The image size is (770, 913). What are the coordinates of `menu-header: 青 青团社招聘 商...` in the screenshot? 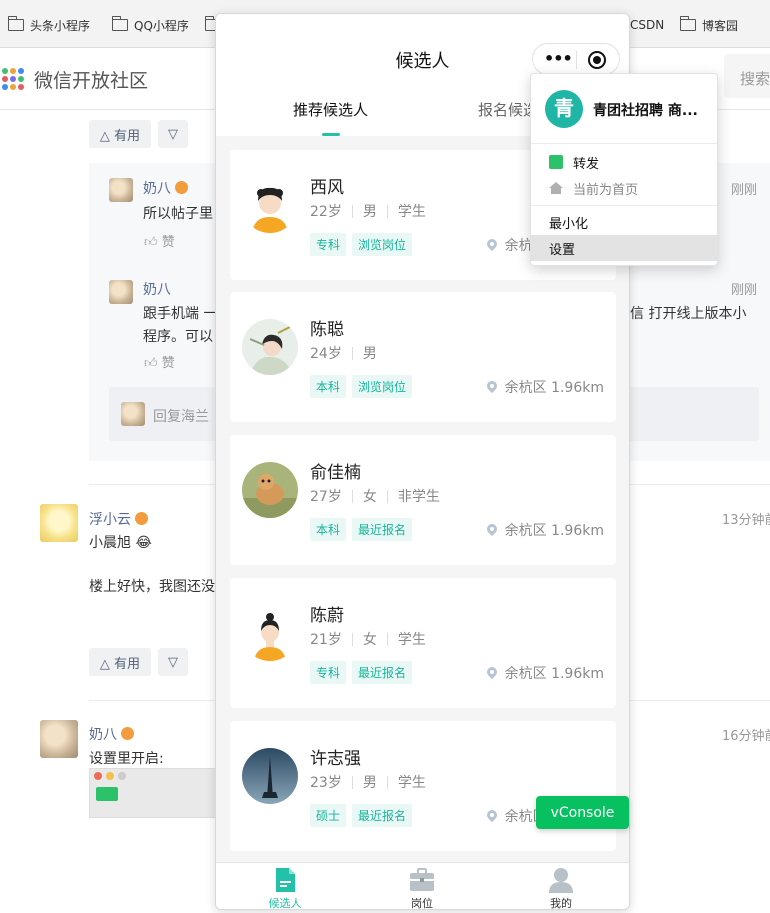 It's located at (624, 109).